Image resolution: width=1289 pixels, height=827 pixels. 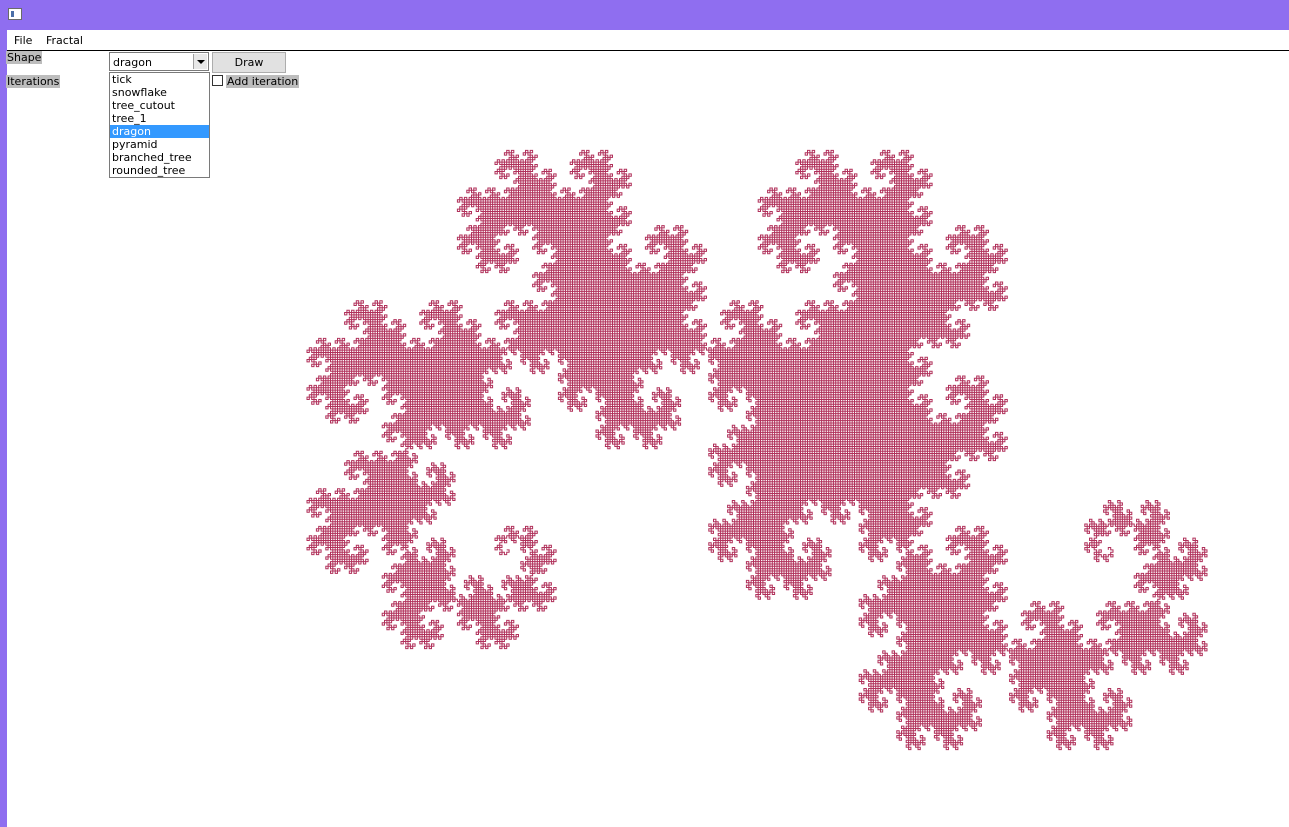 I want to click on title-bar, so click(x=644, y=15).